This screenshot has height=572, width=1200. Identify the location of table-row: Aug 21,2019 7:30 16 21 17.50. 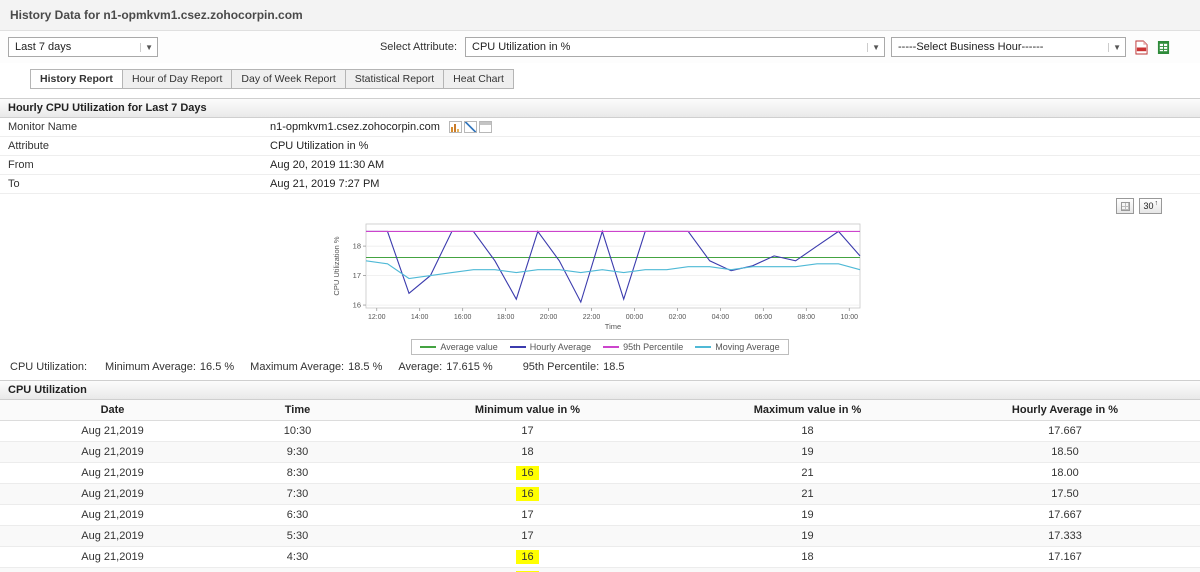
(600, 494).